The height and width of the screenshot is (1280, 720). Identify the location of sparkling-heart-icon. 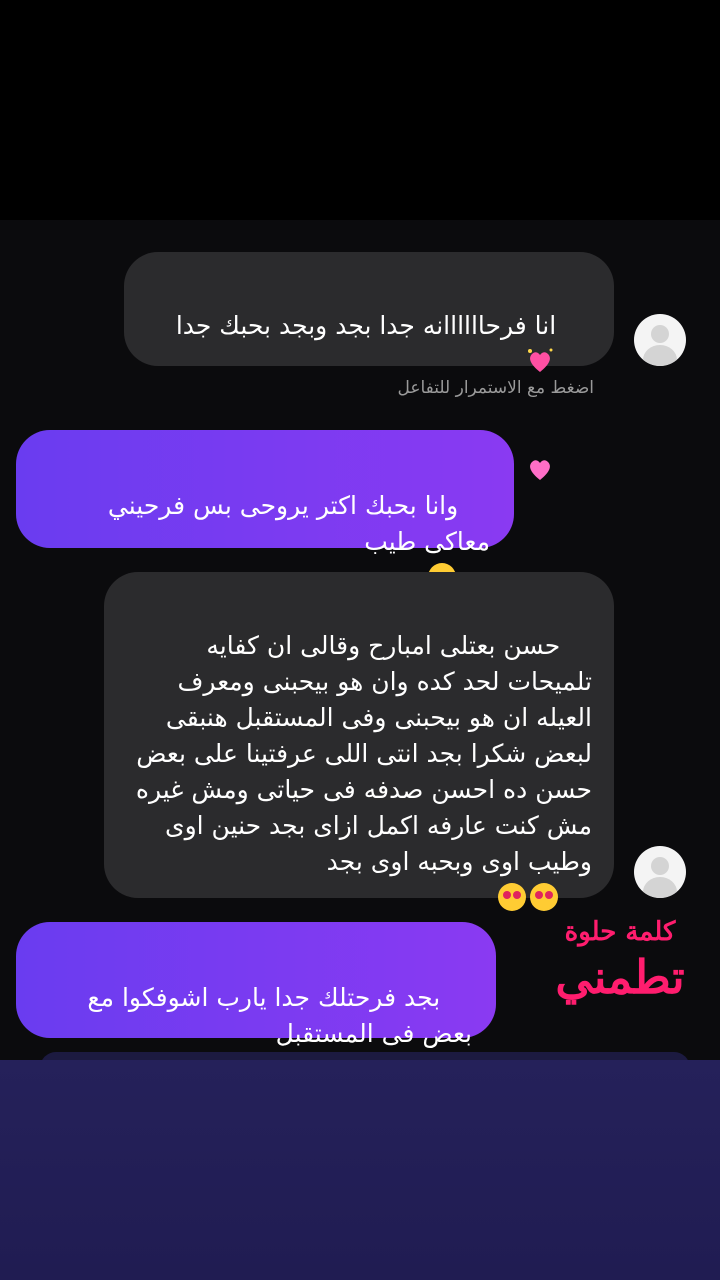
(540, 360).